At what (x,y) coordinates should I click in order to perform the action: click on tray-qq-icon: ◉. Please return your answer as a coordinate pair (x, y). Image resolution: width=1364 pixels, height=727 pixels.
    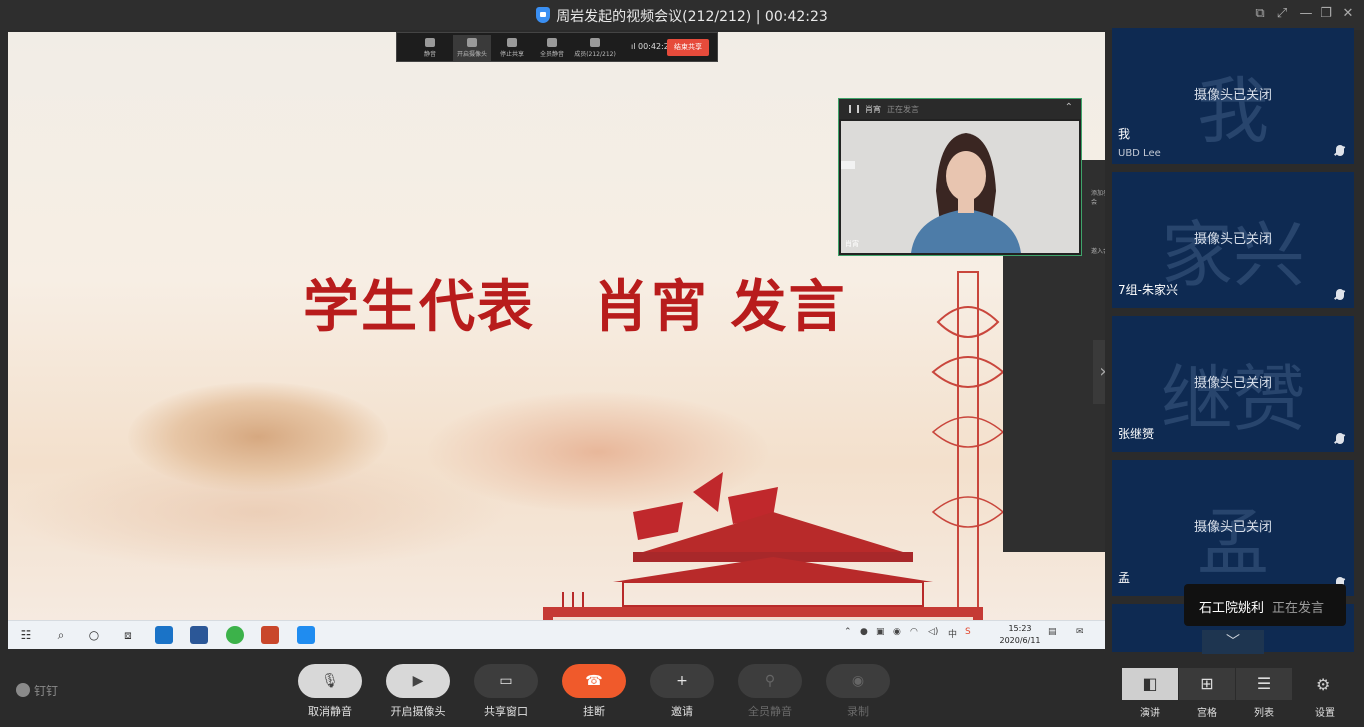
    Looking at the image, I should click on (897, 632).